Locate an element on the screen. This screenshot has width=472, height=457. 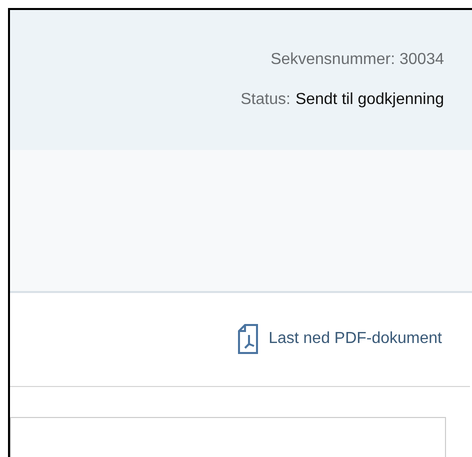
pdf-file-icon is located at coordinates (248, 339).